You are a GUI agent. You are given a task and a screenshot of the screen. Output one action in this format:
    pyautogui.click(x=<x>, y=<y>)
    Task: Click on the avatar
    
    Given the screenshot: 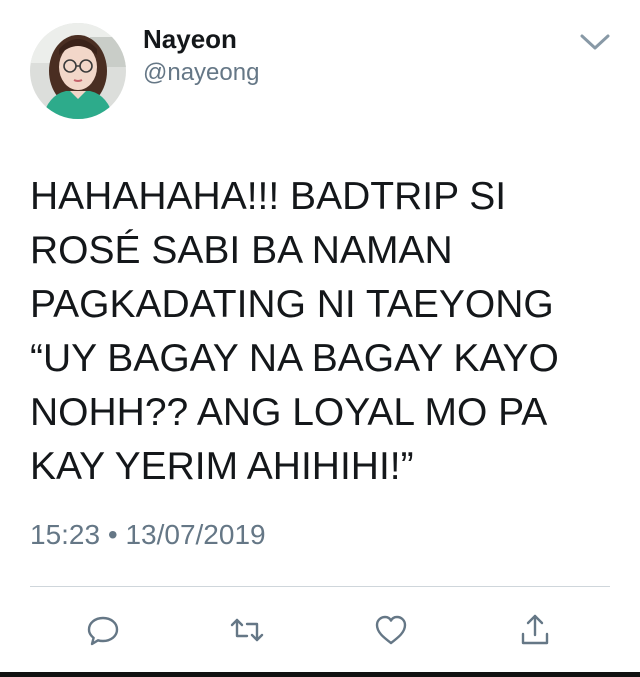 What is the action you would take?
    pyautogui.click(x=78, y=71)
    